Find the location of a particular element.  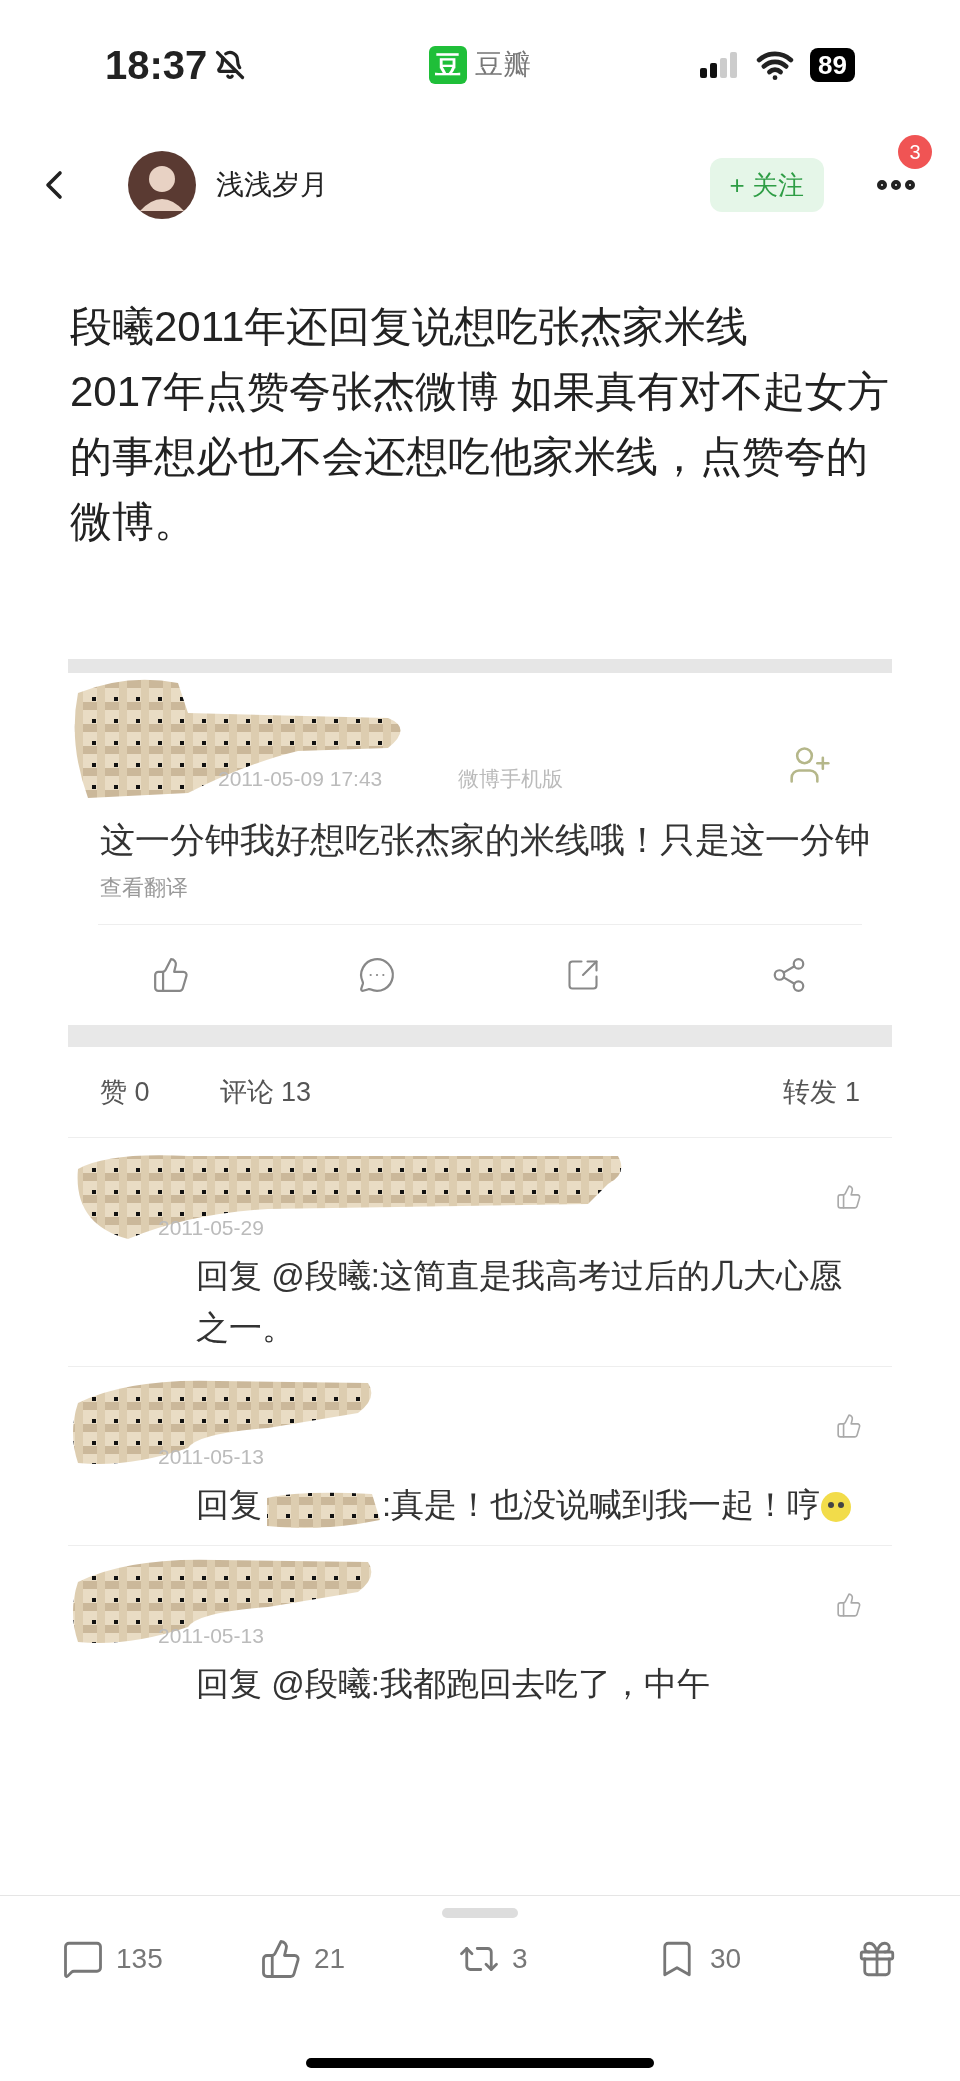

avatar is located at coordinates (162, 185).